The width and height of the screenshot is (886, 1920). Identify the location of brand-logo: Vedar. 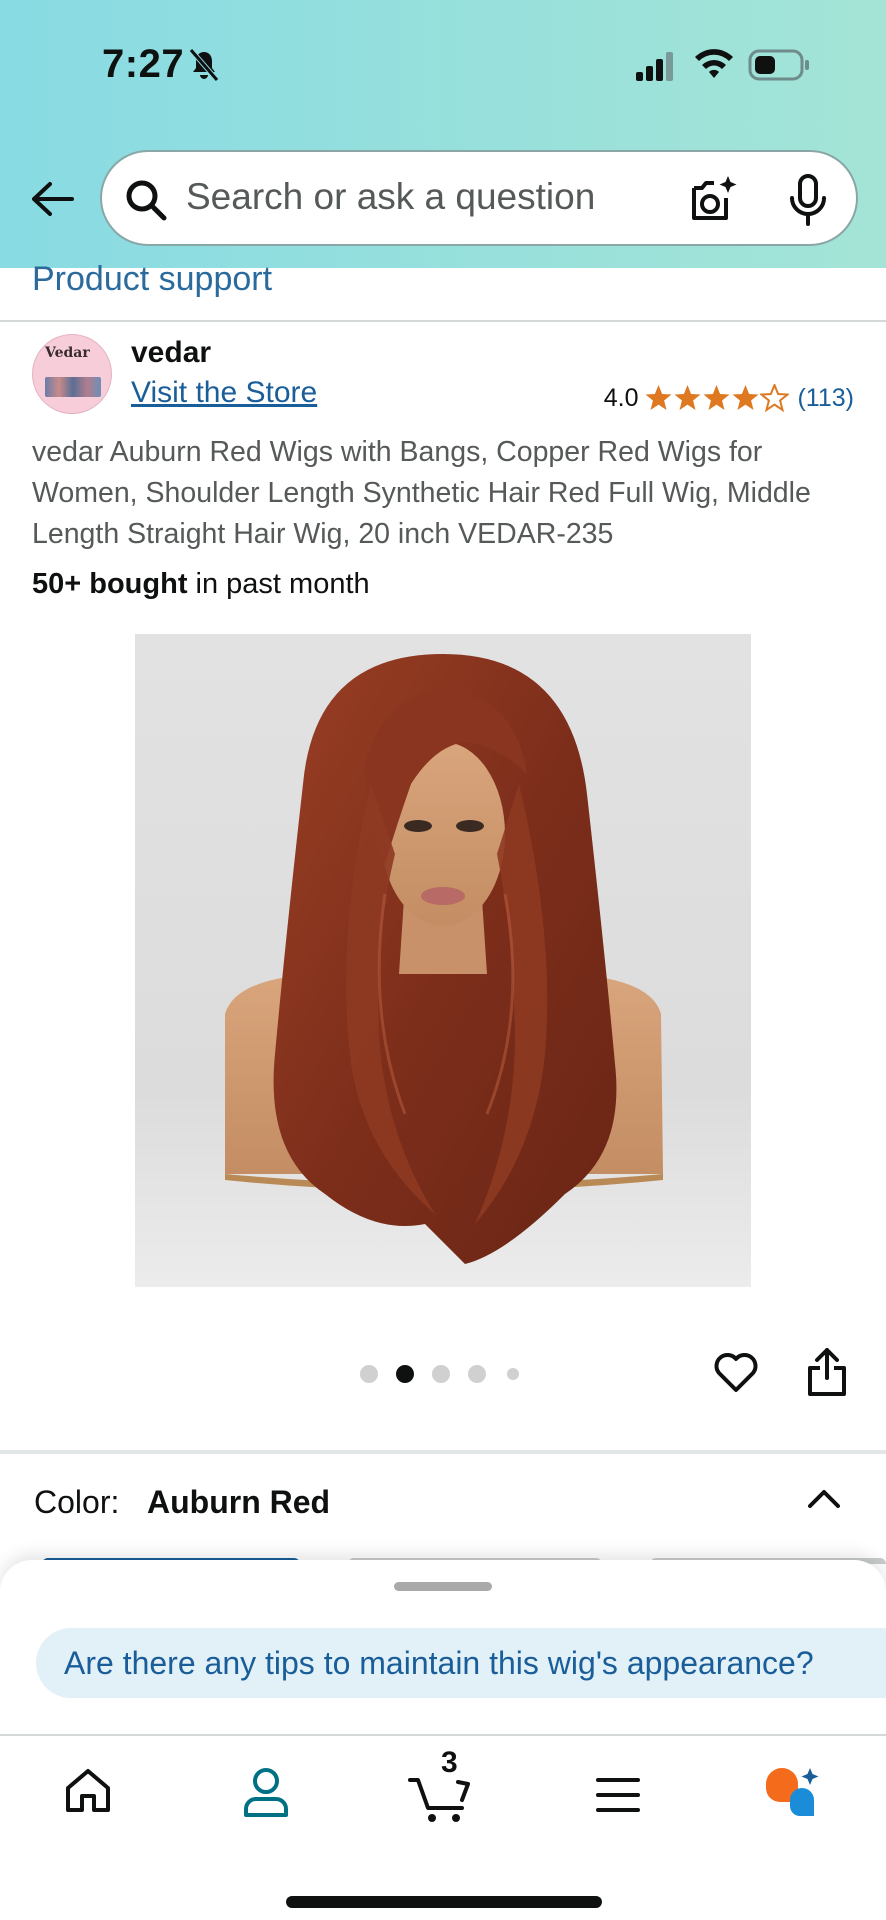
(72, 374).